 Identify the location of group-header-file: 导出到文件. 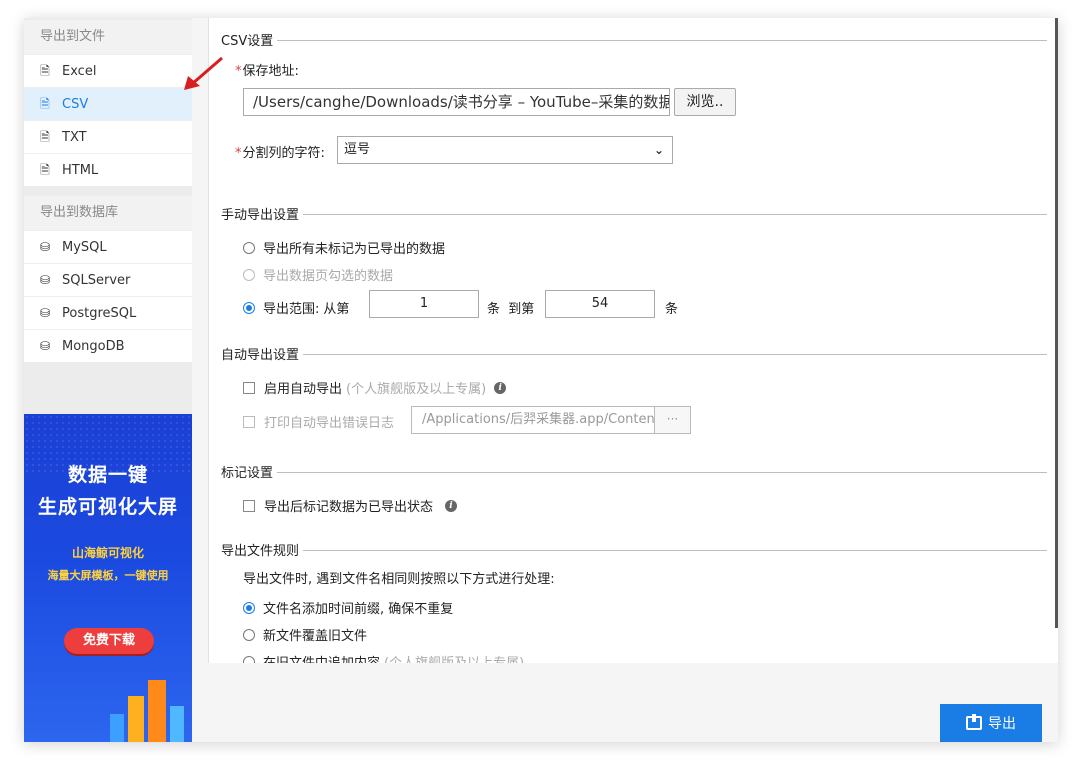
(108, 37).